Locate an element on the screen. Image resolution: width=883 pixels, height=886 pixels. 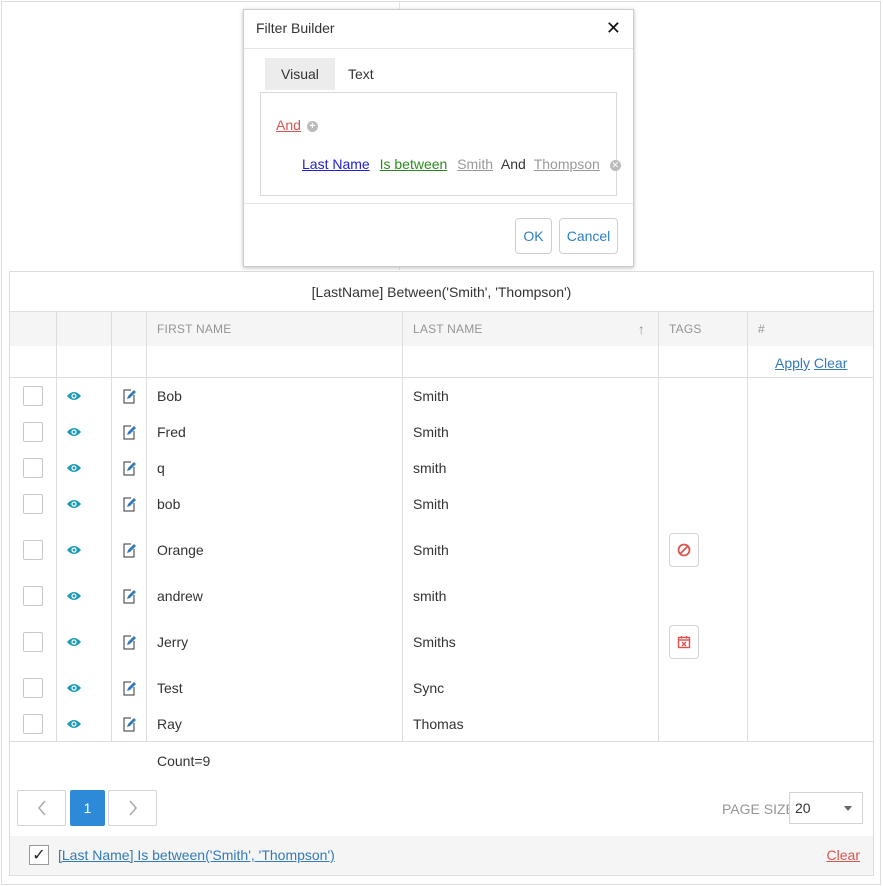
dialog-footer-divider is located at coordinates (438, 203).